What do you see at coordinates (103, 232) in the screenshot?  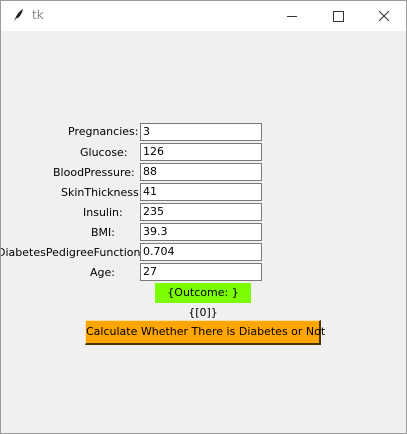 I see `bmi-label: BMI:` at bounding box center [103, 232].